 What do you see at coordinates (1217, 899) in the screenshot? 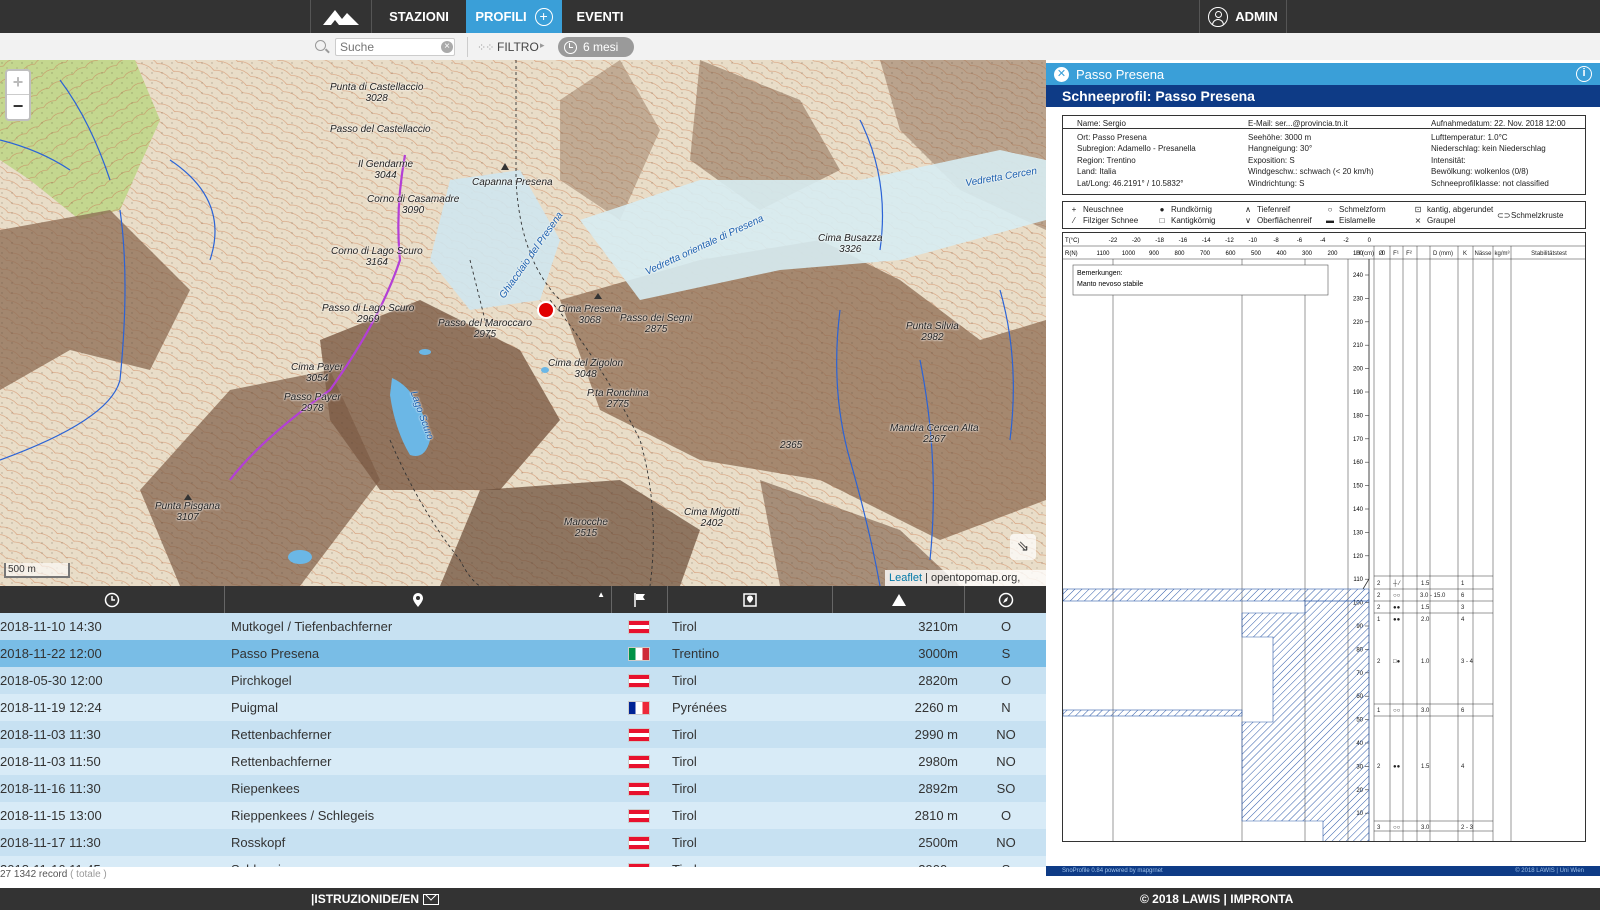
I see `copyright: © 2018 LAWIS | IMPRONTA` at bounding box center [1217, 899].